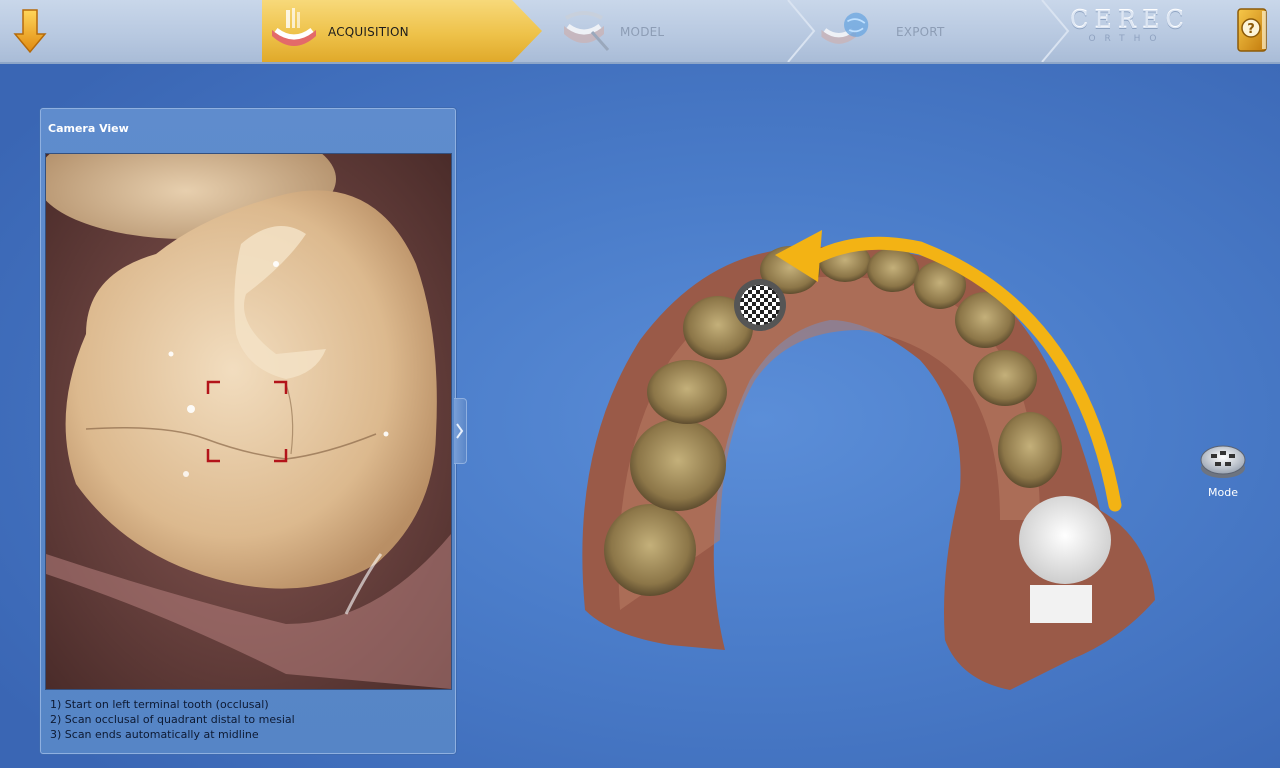 This screenshot has height=768, width=1280. Describe the element at coordinates (845, 28) in the screenshot. I see `export-icon` at that location.